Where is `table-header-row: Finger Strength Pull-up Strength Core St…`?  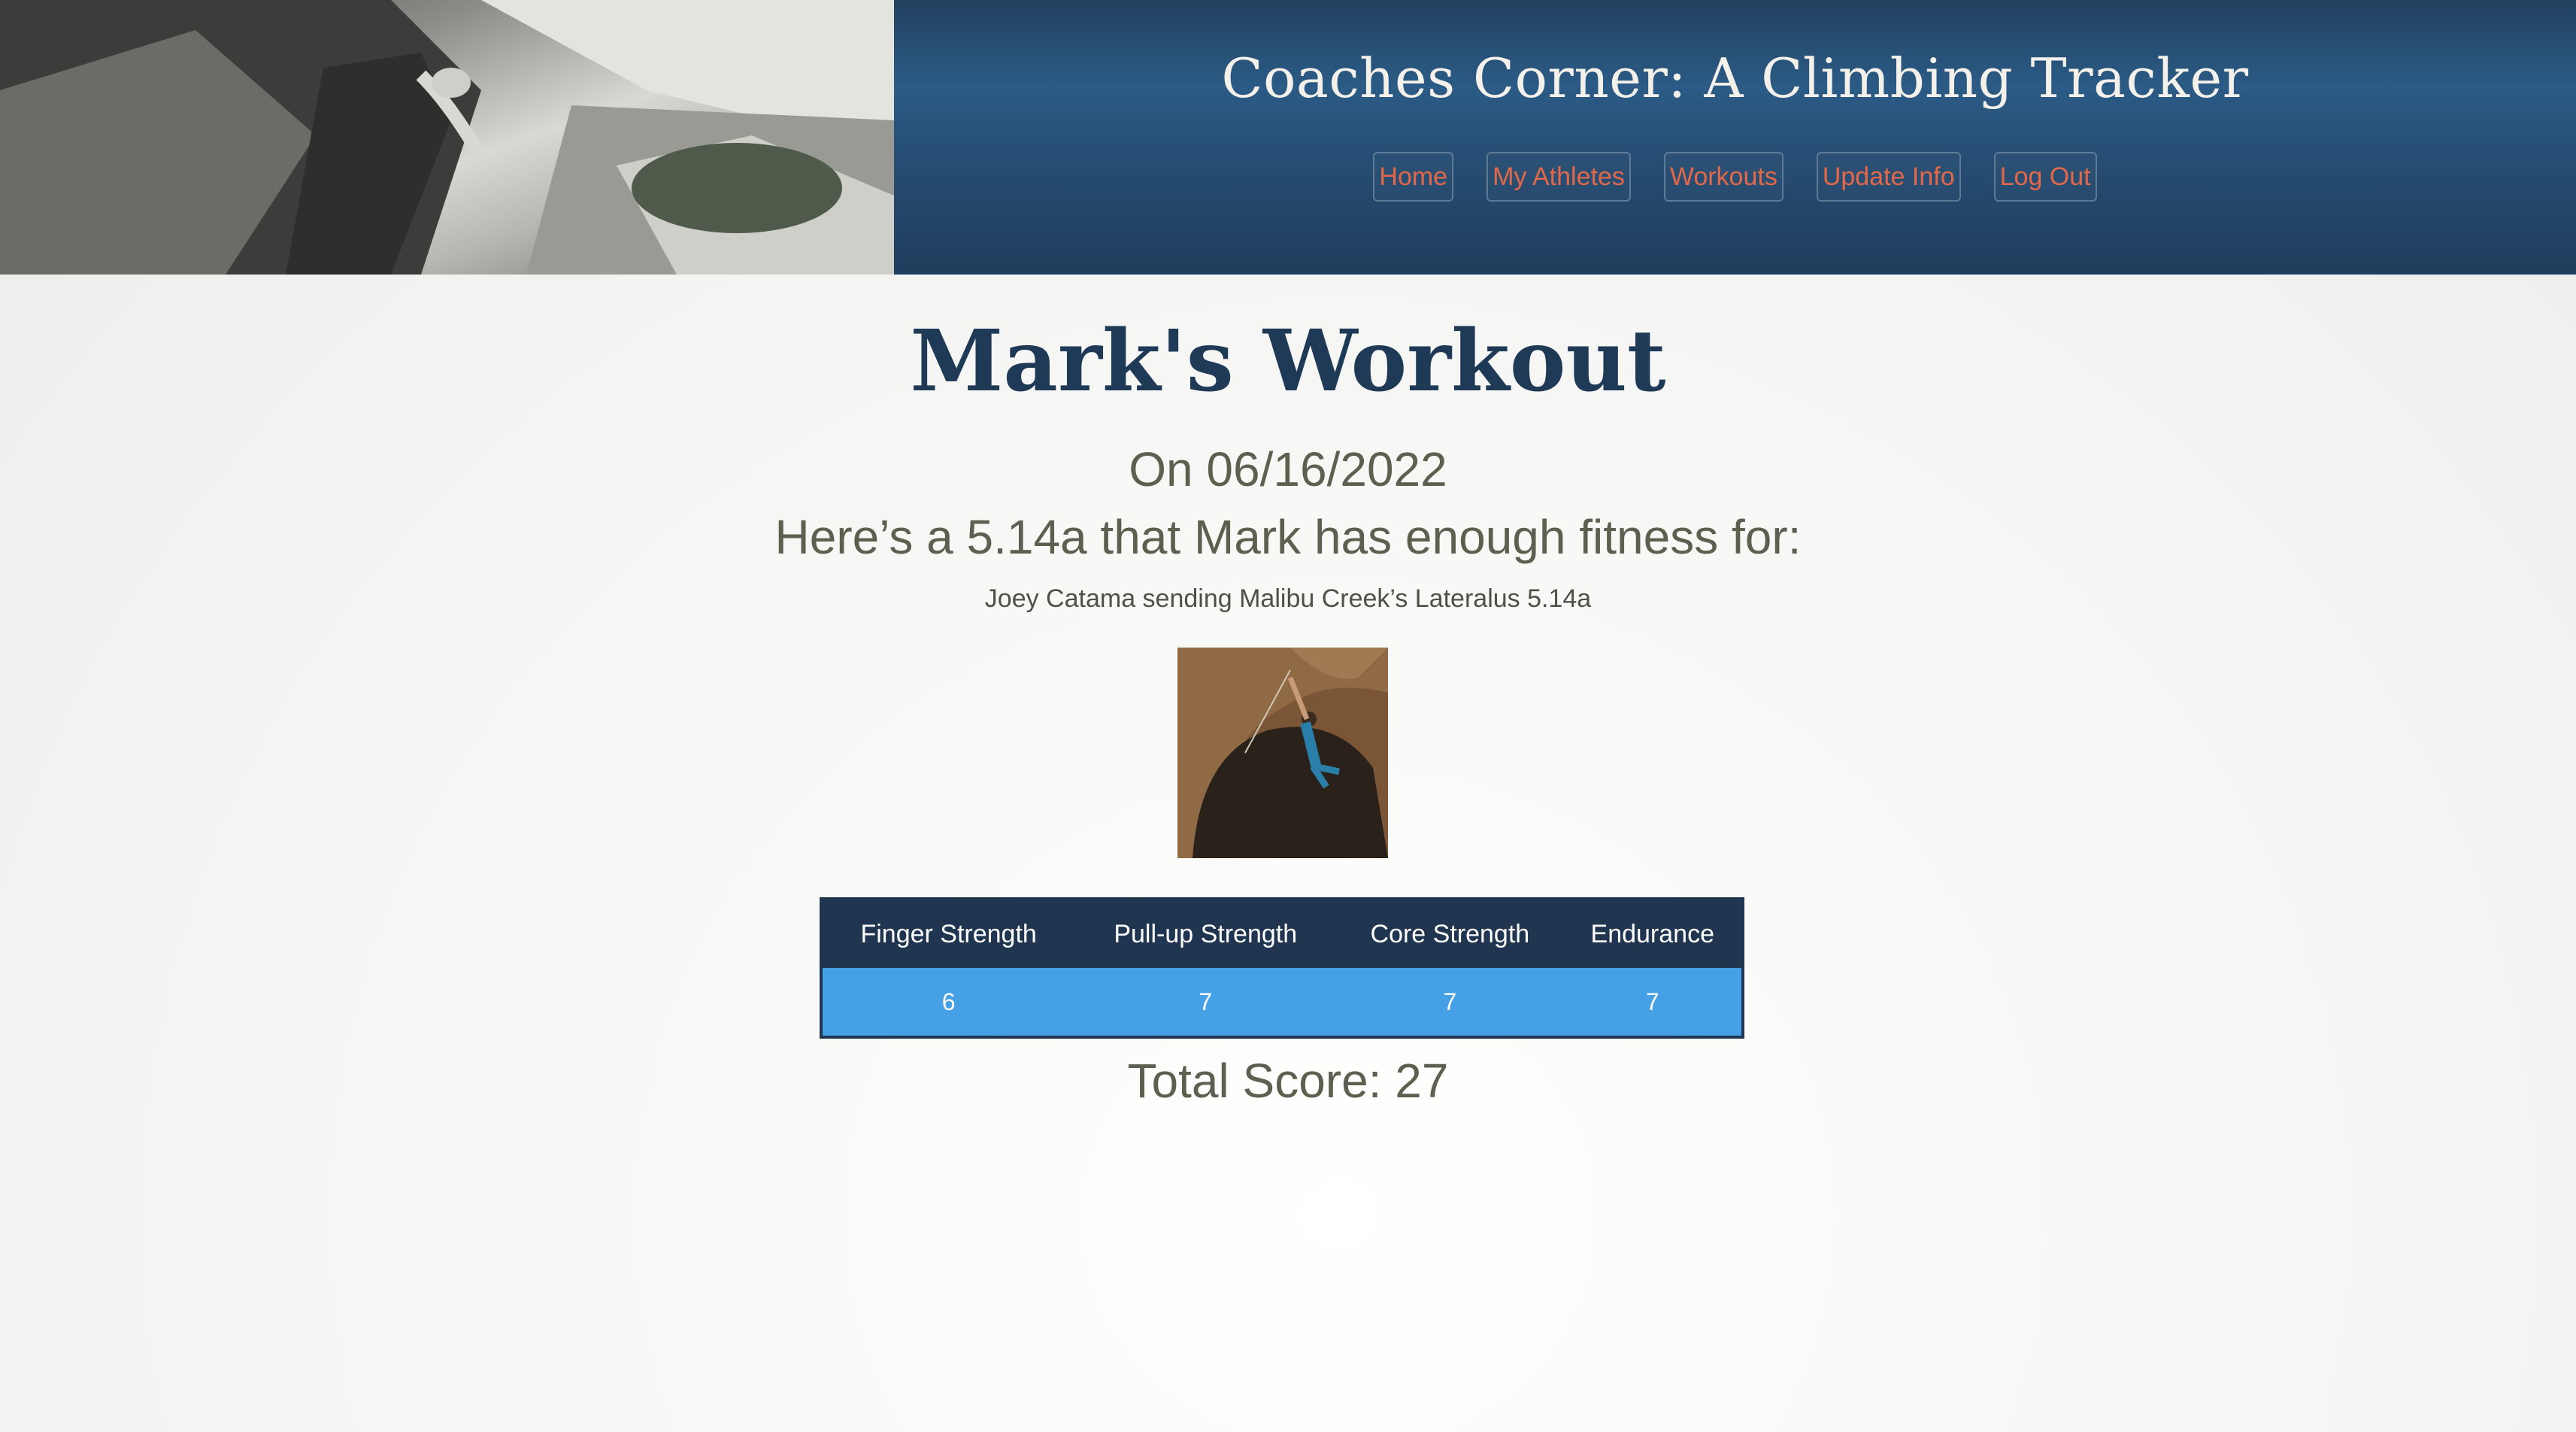
table-header-row: Finger Strength Pull-up Strength Core St… is located at coordinates (1282, 934).